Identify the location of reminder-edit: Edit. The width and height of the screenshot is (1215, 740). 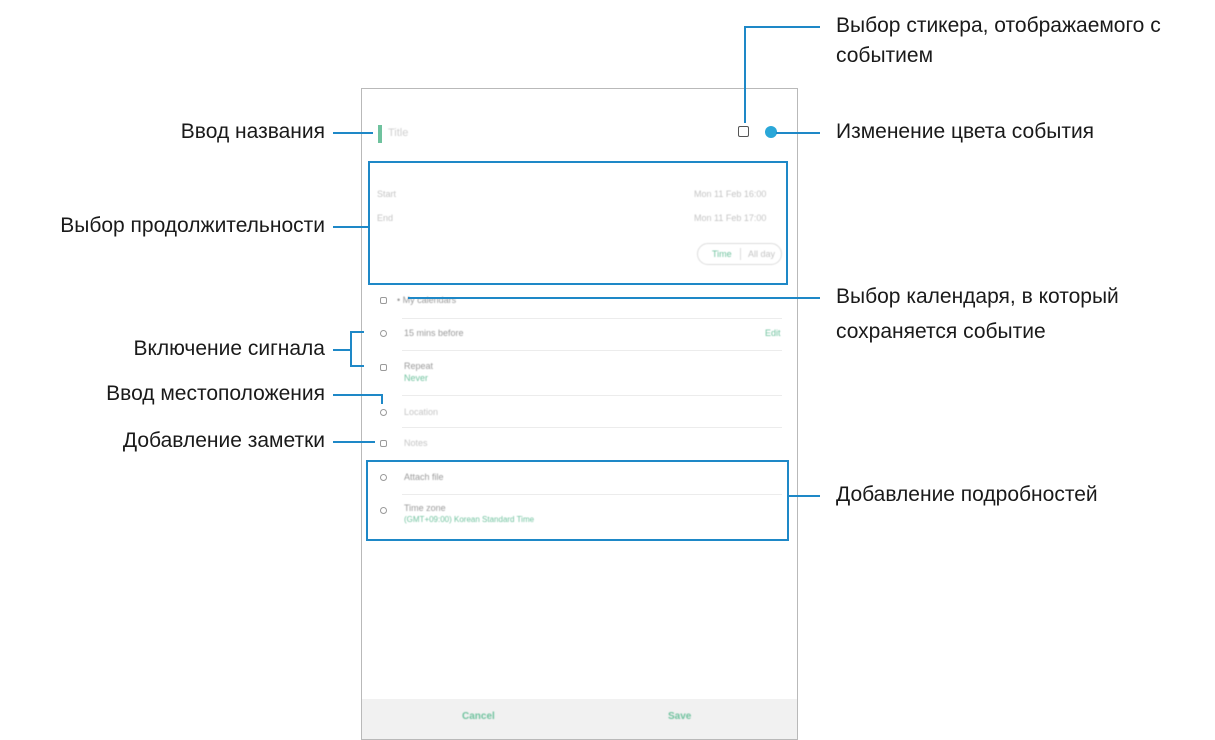
(773, 333).